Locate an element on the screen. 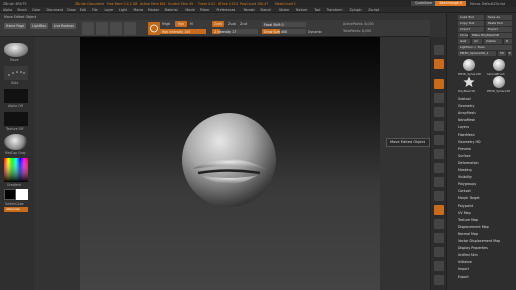 The height and width of the screenshot is (290, 516). solo-button is located at coordinates (439, 266).